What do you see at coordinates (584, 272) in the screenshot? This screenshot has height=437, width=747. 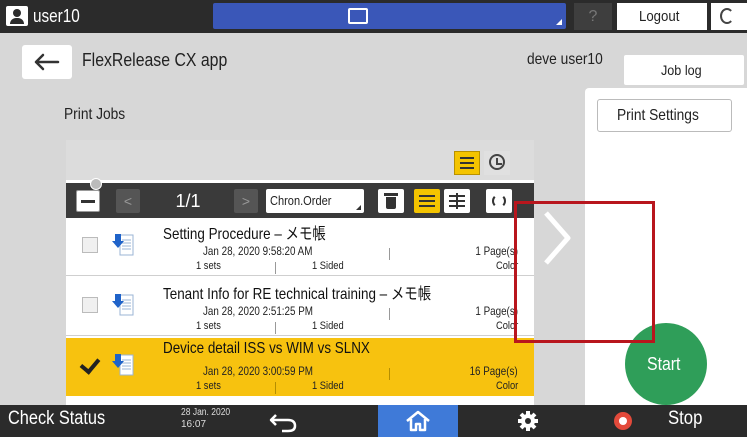 I see `highlight-rectangle` at bounding box center [584, 272].